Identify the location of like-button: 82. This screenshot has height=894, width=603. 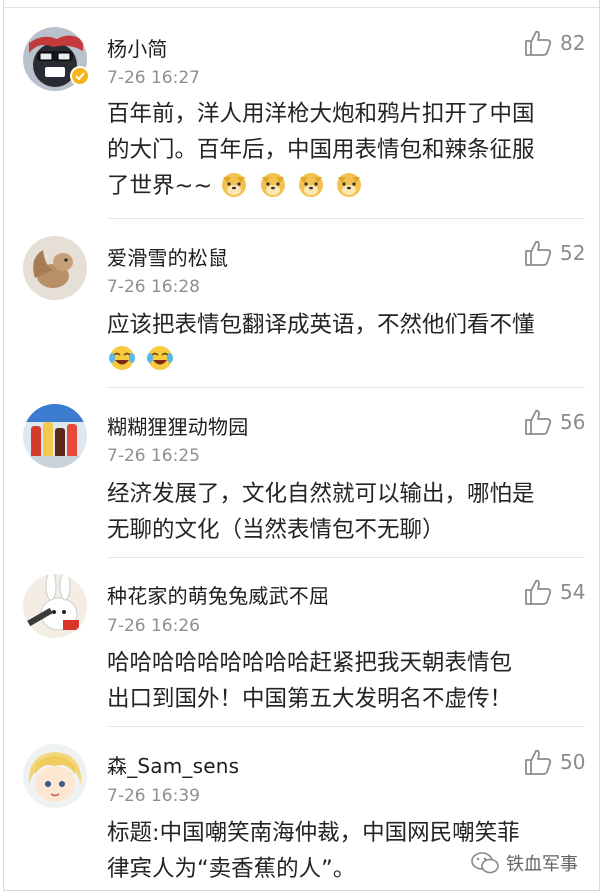
(554, 43).